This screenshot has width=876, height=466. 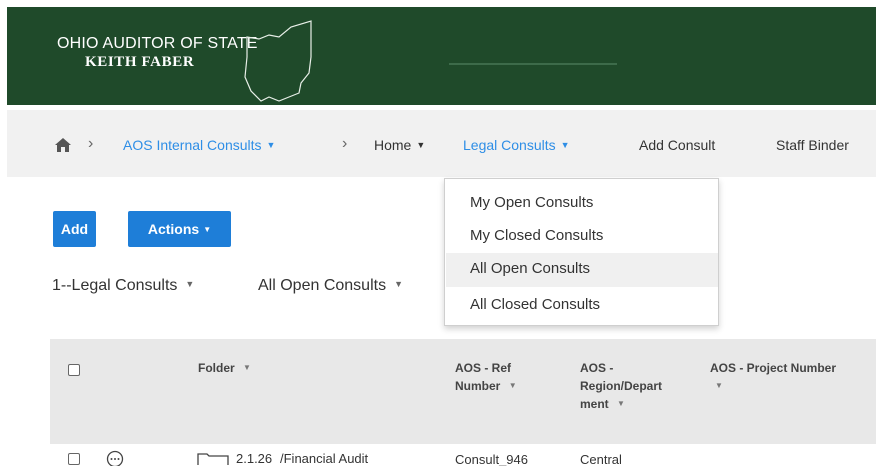 I want to click on folder-link: /Financial Audit, so click(x=324, y=458).